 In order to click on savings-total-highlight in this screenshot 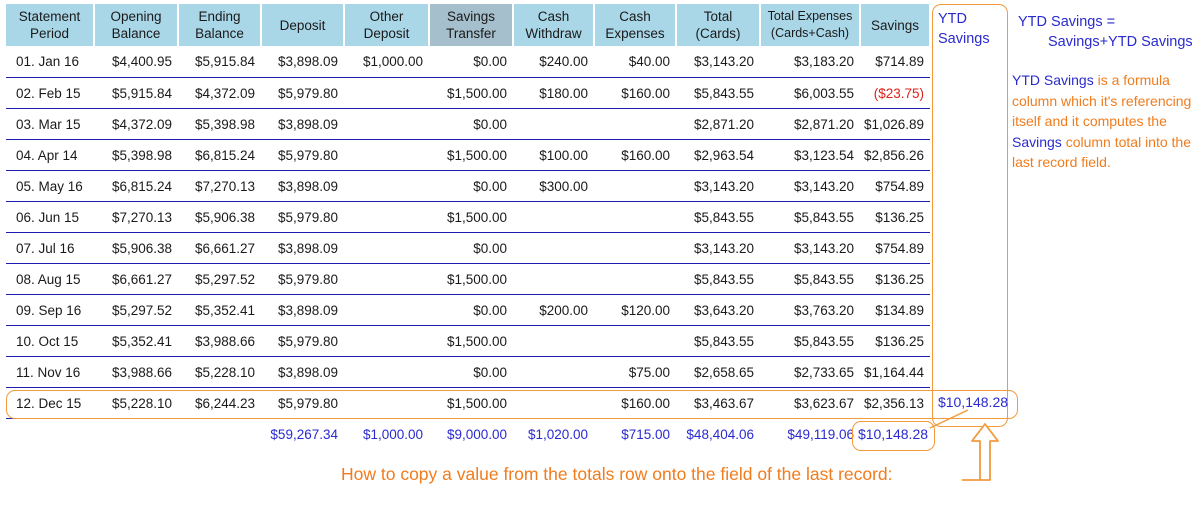, I will do `click(893, 436)`.